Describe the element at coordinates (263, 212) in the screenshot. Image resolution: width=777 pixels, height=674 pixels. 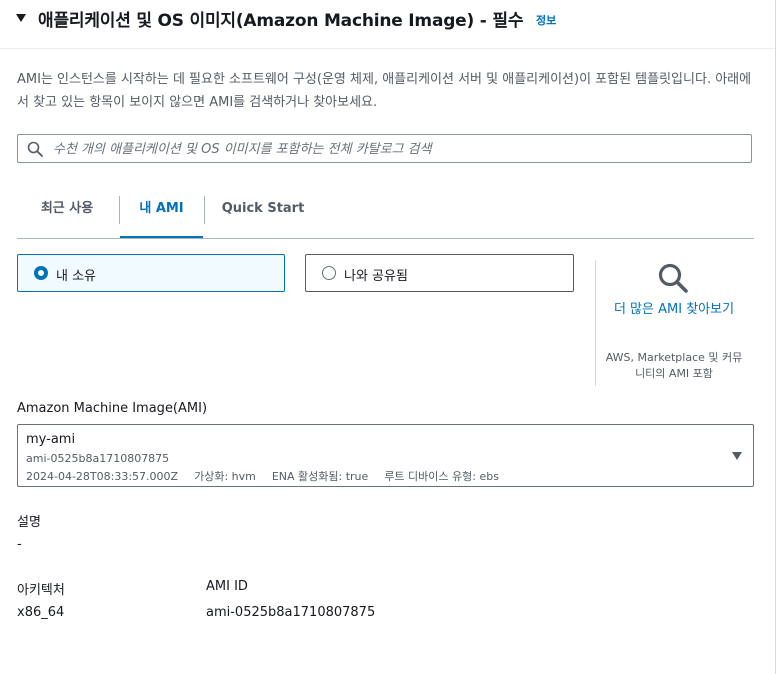
I see `tab-quick-start: Quick Start` at that location.